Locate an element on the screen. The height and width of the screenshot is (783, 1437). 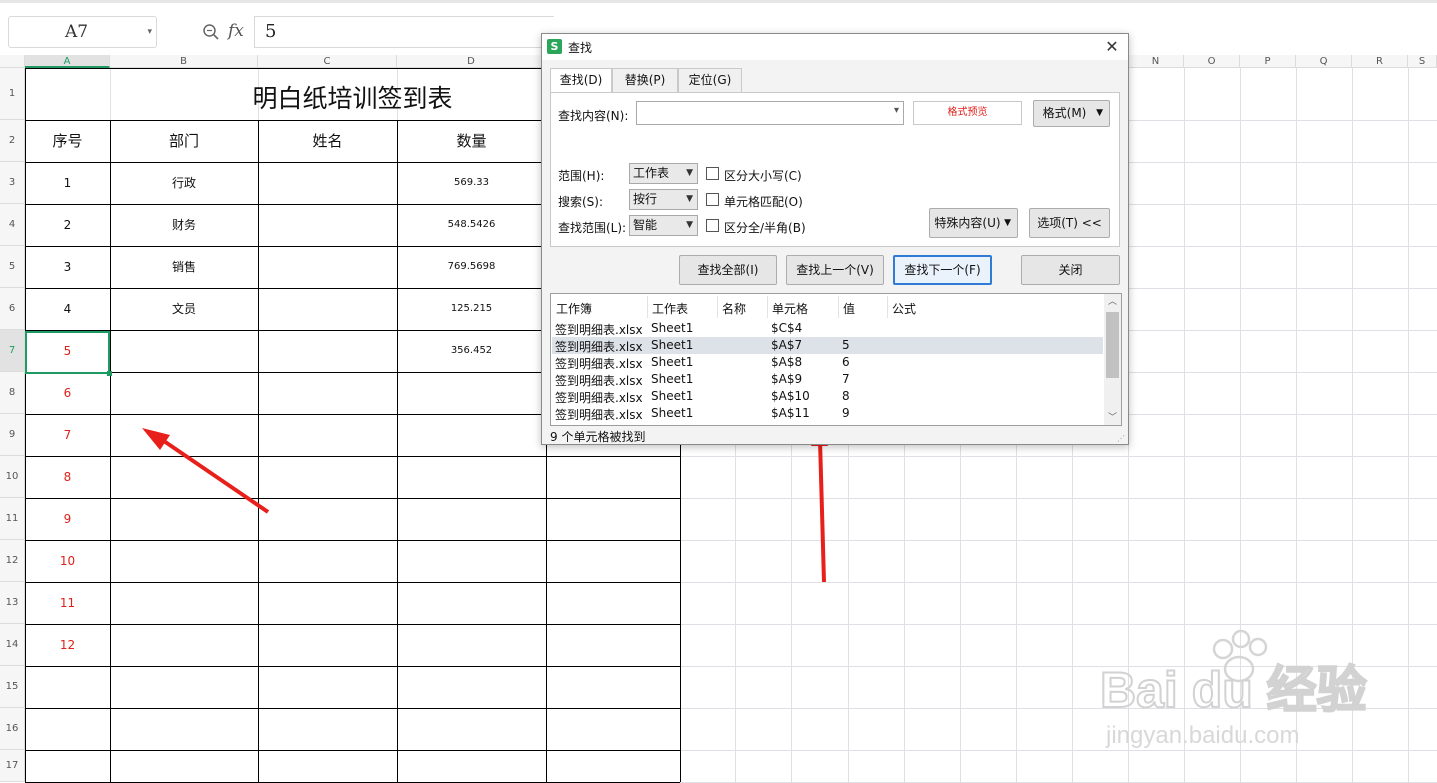
list-item: 签到明细表.xlsx Sheet1 $A$10 8 is located at coordinates (827, 396).